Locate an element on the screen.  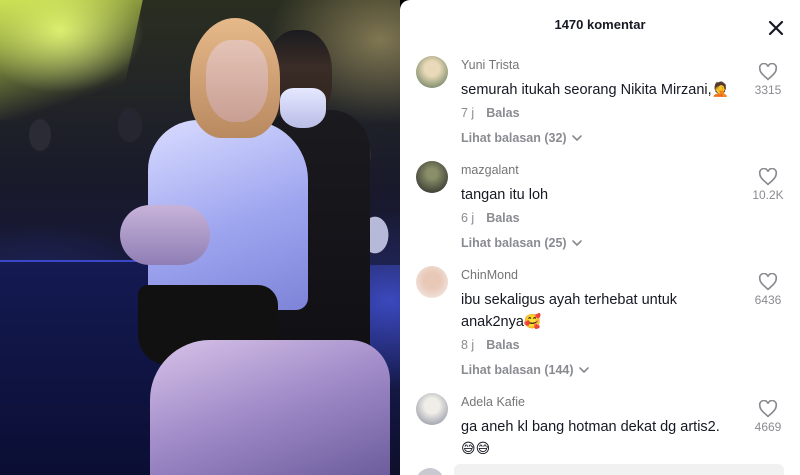
comment-username: ChinMond is located at coordinates (489, 275).